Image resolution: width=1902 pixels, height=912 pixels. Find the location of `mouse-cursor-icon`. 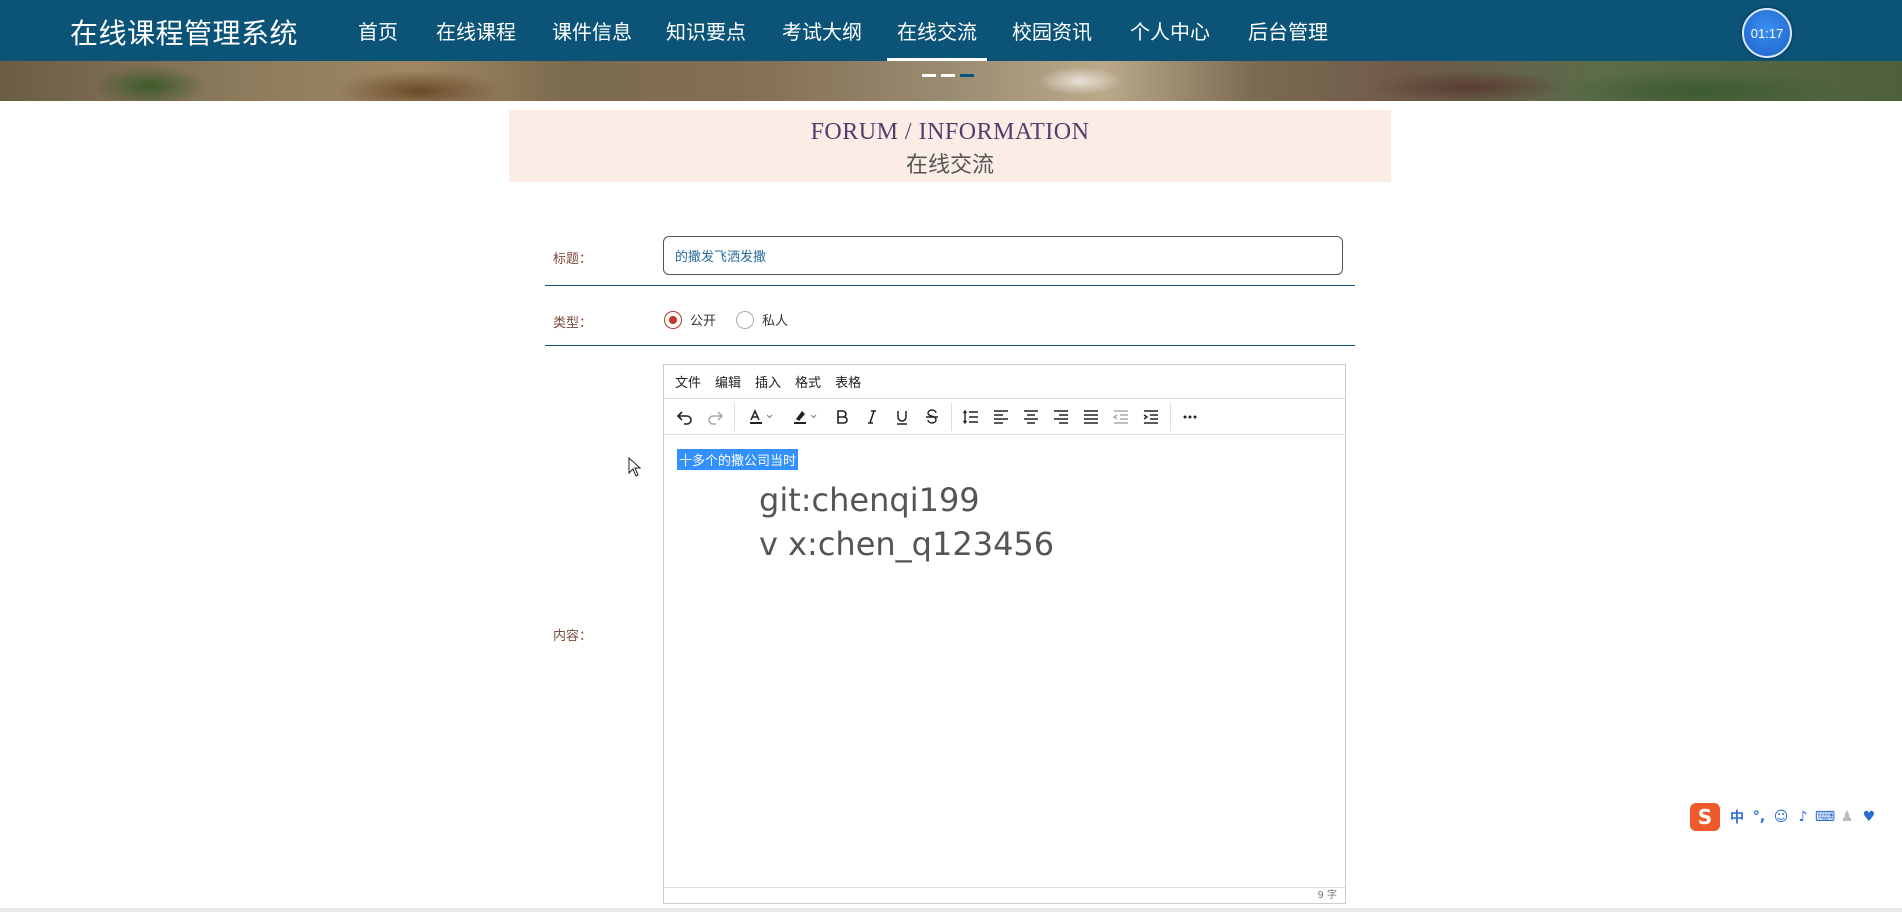

mouse-cursor-icon is located at coordinates (635, 467).